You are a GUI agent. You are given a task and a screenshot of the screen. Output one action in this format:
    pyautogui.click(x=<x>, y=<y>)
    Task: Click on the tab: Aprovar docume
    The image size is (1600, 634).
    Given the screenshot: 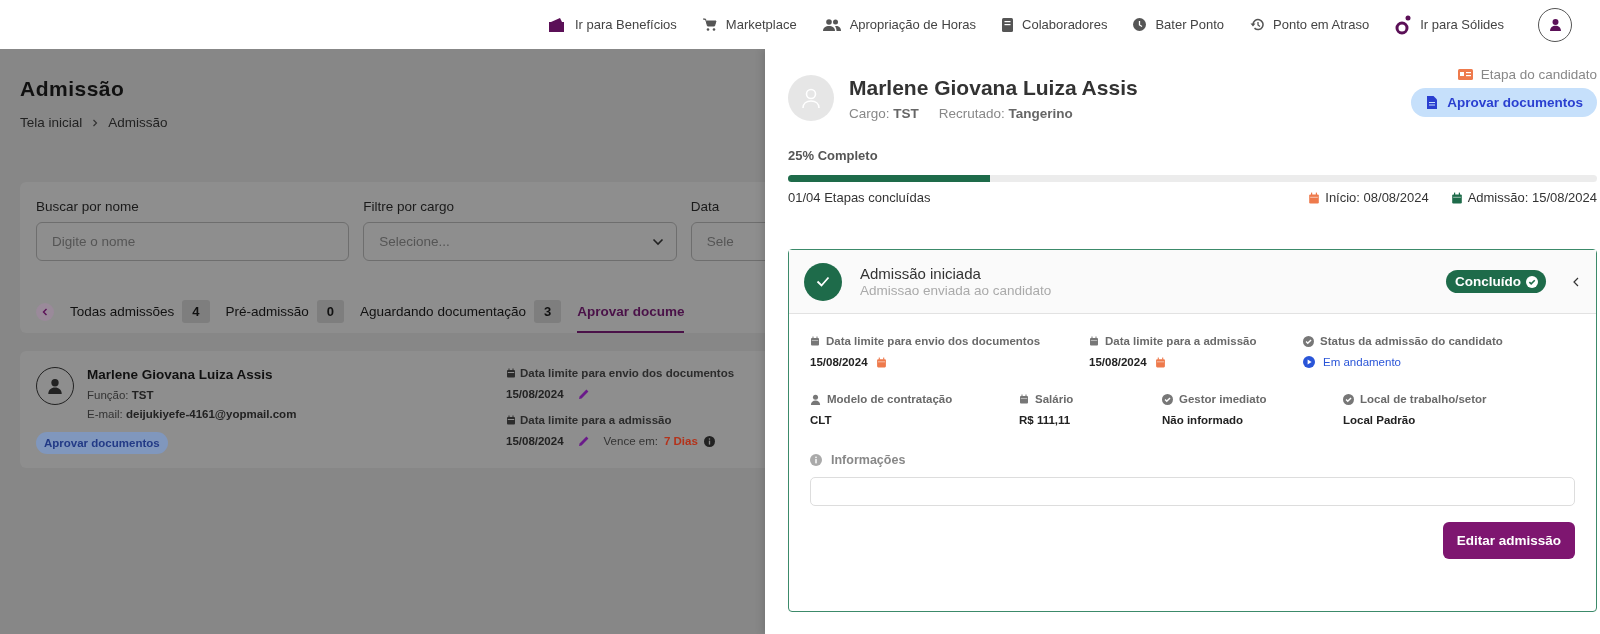 What is the action you would take?
    pyautogui.click(x=631, y=312)
    